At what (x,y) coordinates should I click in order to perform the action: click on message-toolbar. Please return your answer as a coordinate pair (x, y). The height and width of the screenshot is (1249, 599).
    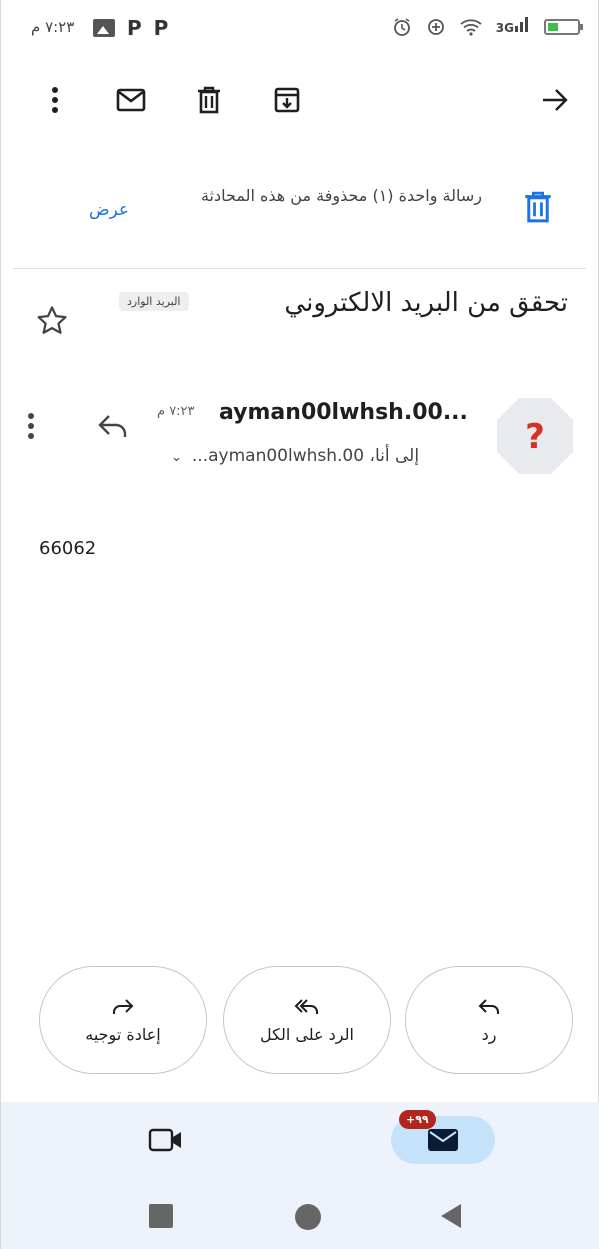
    Looking at the image, I should click on (300, 100).